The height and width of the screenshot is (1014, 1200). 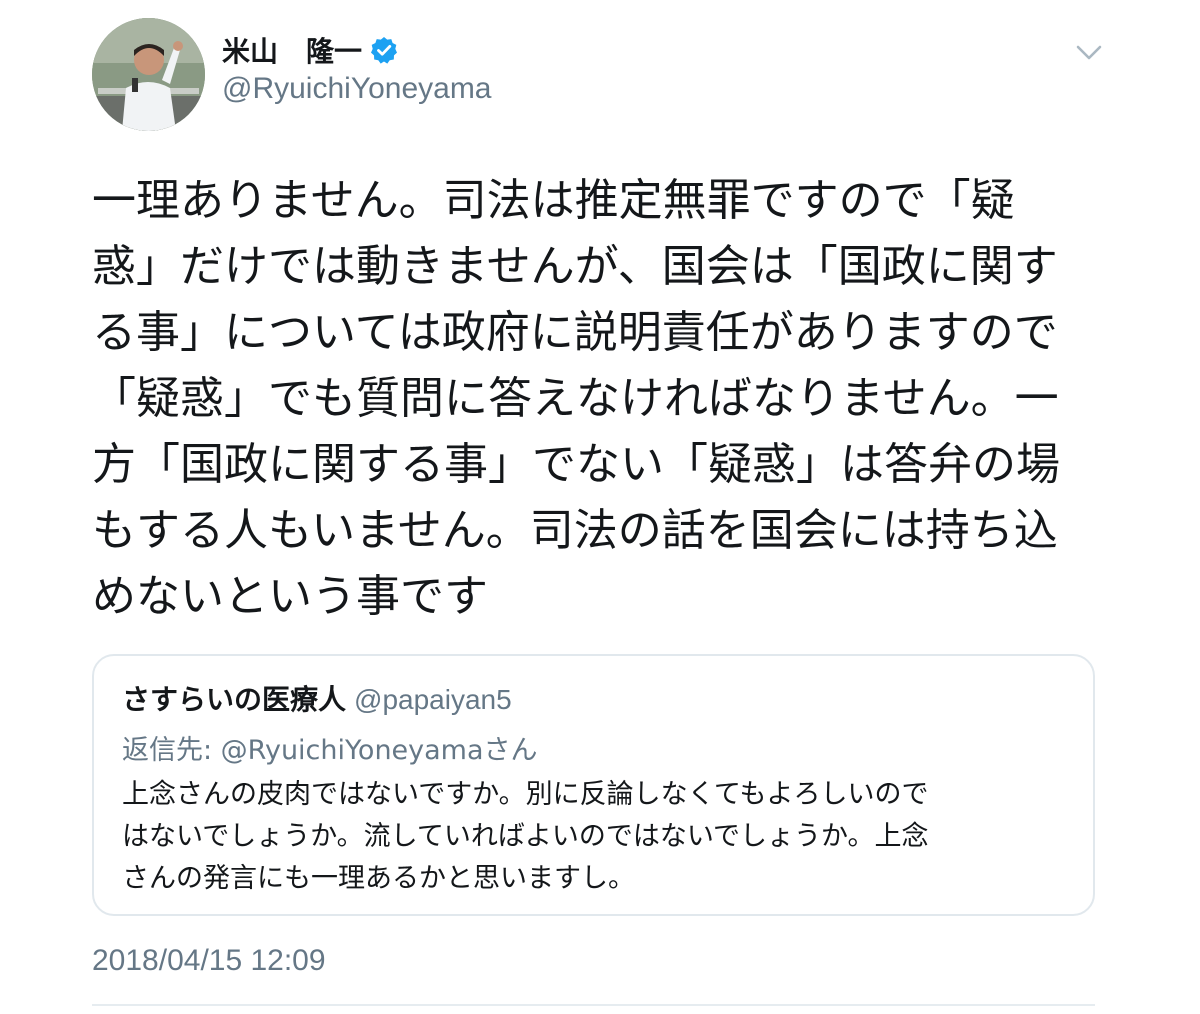 What do you see at coordinates (234, 699) in the screenshot?
I see `quoted-author-name: さすらいの医療人` at bounding box center [234, 699].